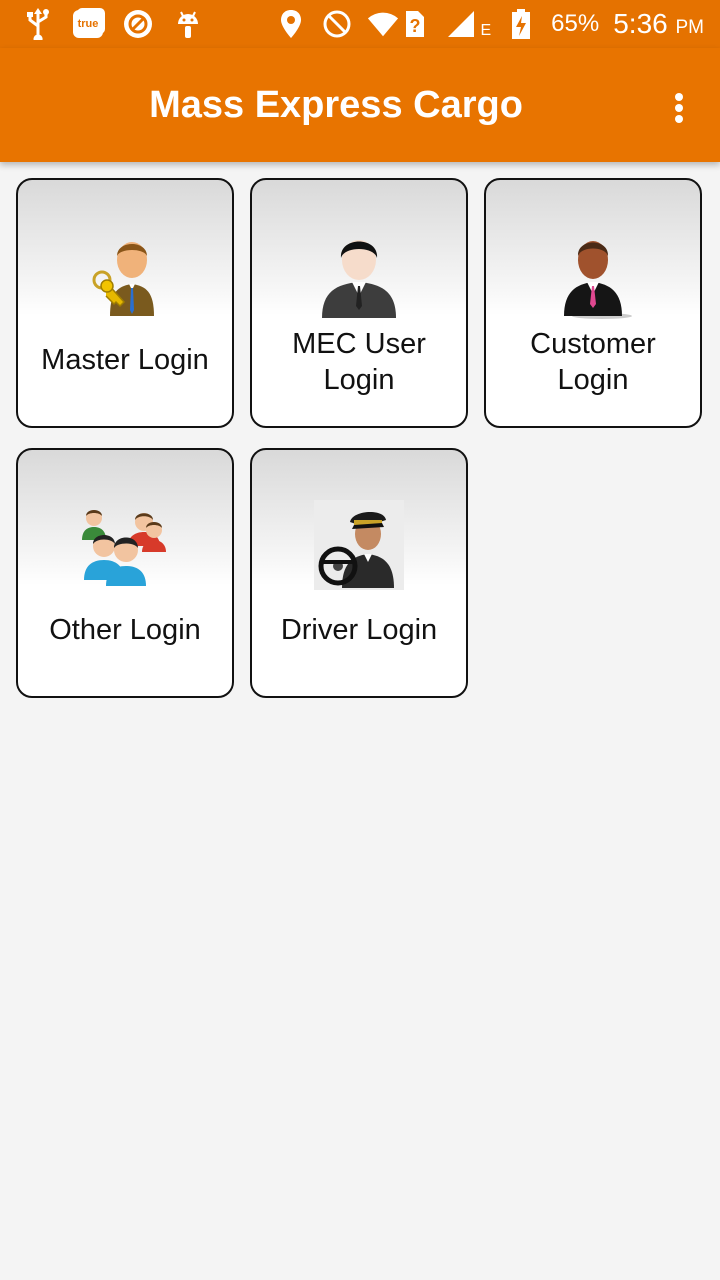 The height and width of the screenshot is (1280, 720). Describe the element at coordinates (138, 24) in the screenshot. I see `blocked-icon` at that location.